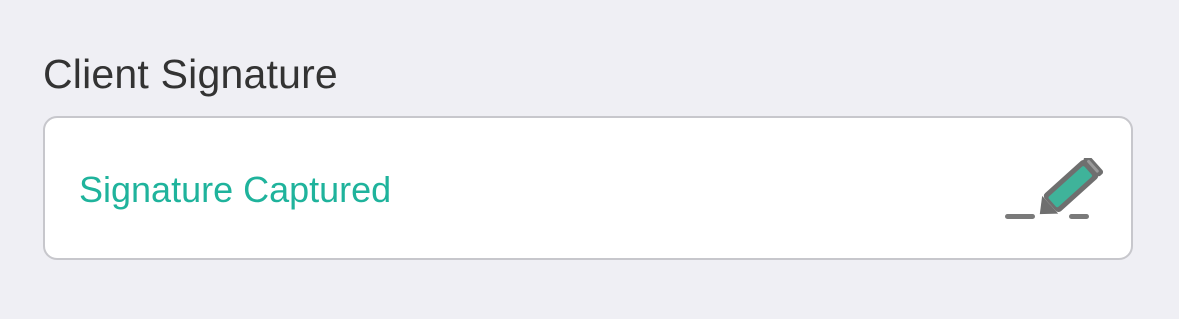 The width and height of the screenshot is (1179, 319). I want to click on client-signature-label: Client Signature, so click(190, 74).